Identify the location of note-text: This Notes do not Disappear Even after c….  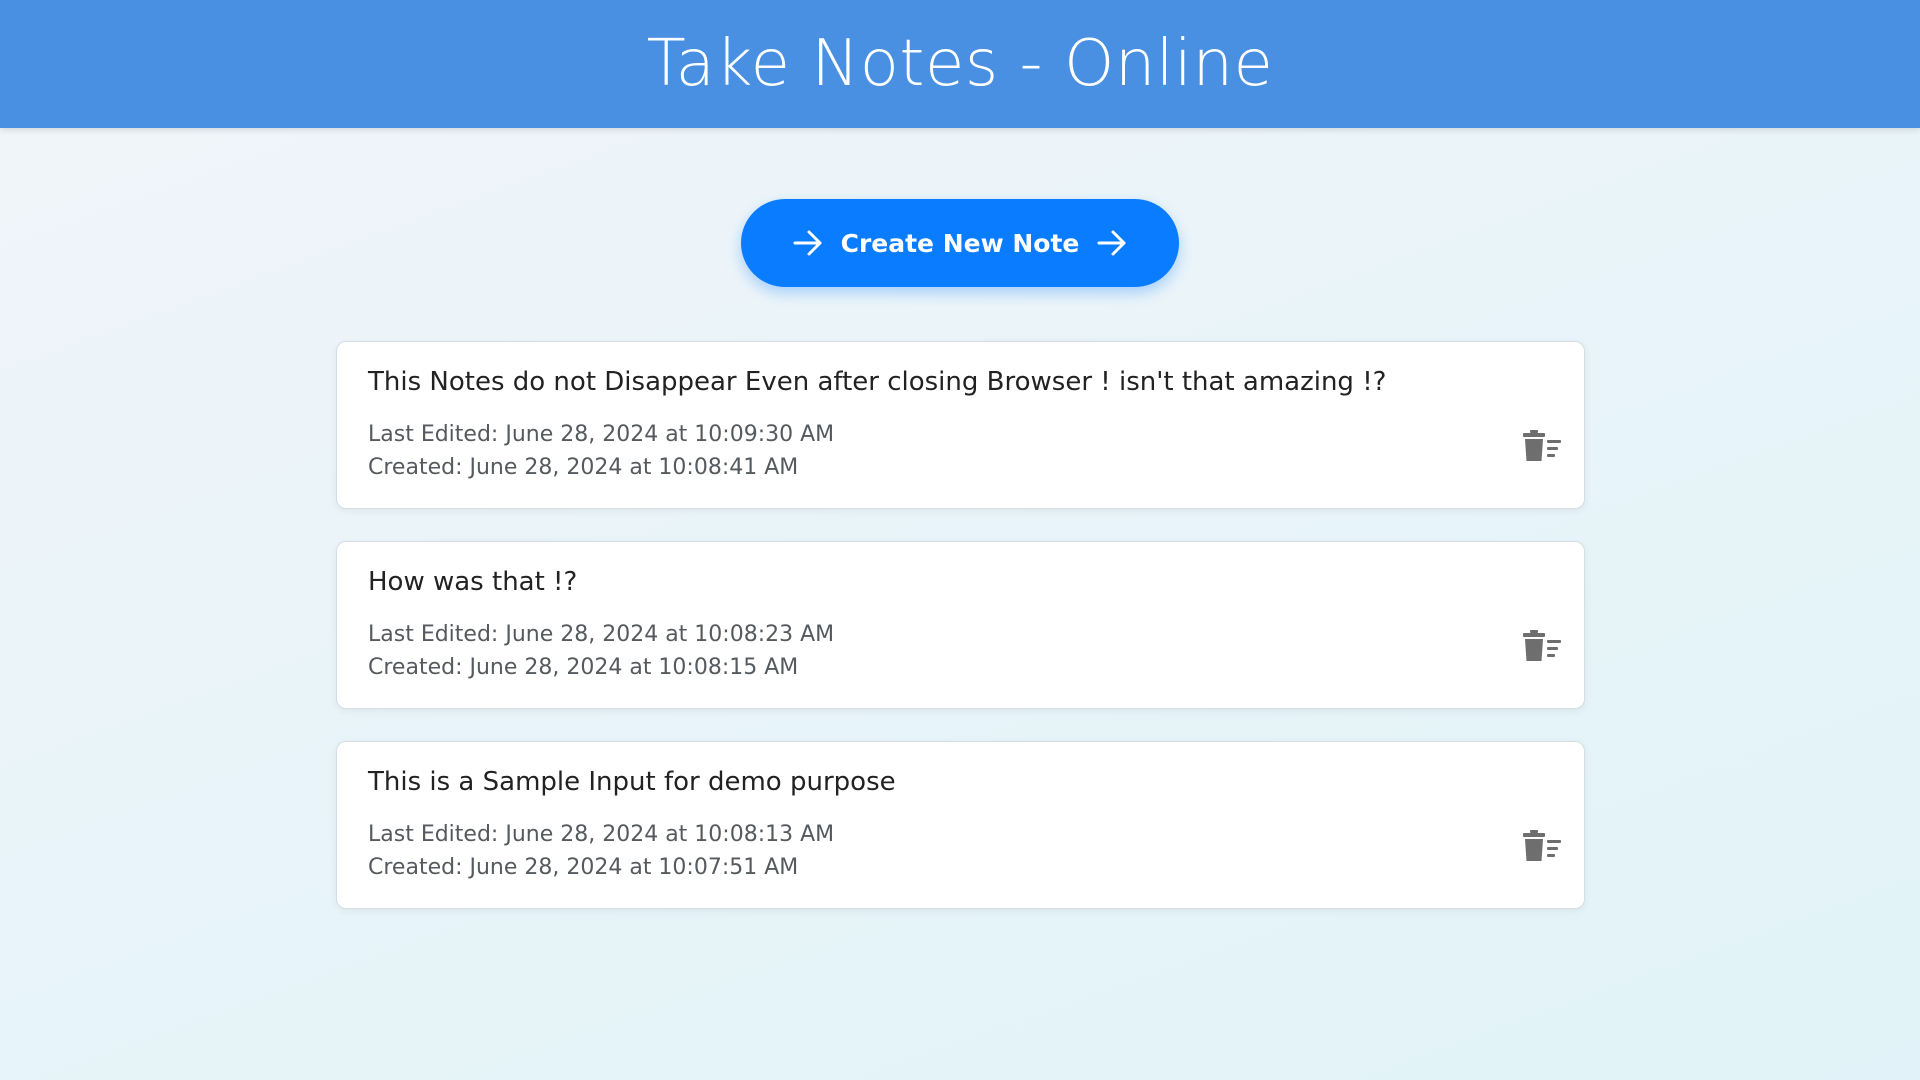
(877, 382).